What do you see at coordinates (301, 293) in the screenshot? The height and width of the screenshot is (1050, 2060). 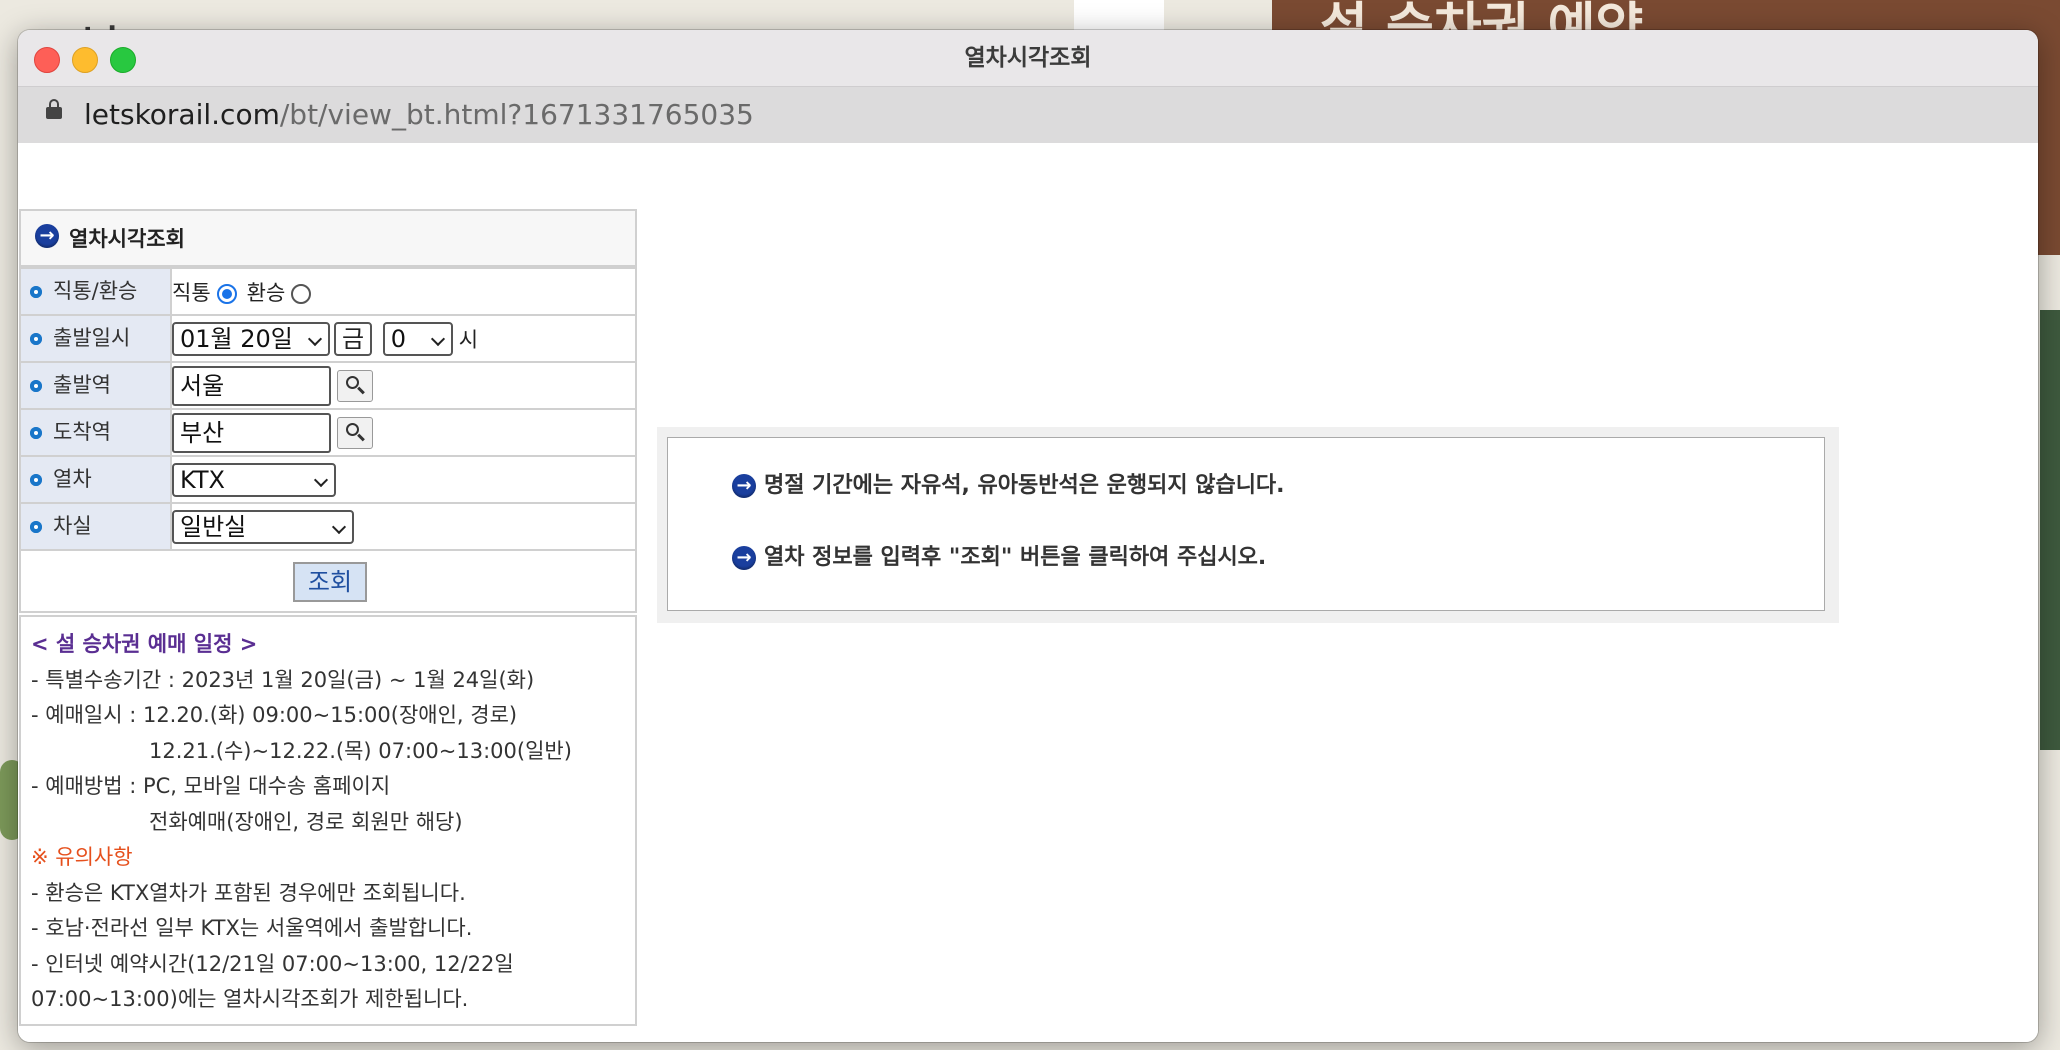 I see `transfer-radio` at bounding box center [301, 293].